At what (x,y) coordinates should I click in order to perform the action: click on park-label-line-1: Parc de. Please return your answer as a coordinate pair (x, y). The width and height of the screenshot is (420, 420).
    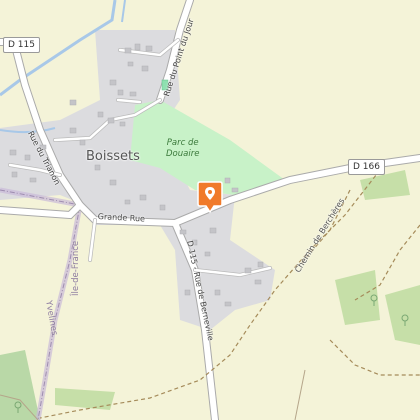
    Looking at the image, I should click on (182, 143).